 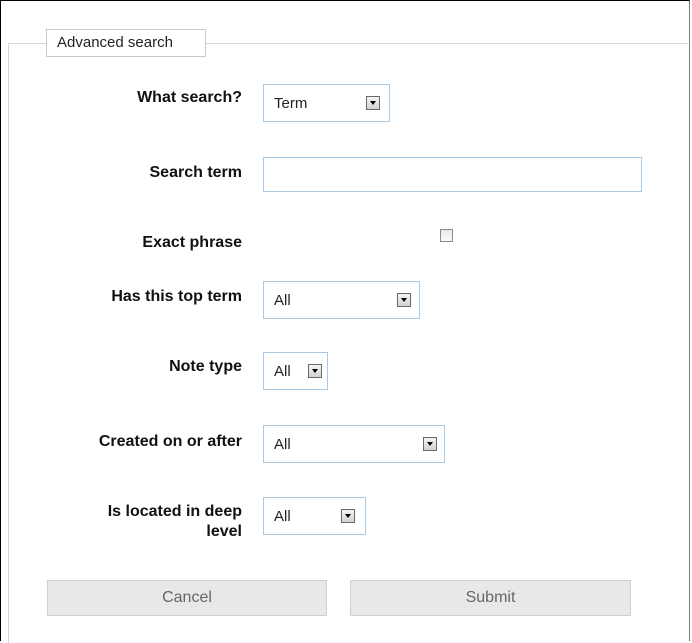 What do you see at coordinates (175, 522) in the screenshot?
I see `deep-level-label: Is located in deep level` at bounding box center [175, 522].